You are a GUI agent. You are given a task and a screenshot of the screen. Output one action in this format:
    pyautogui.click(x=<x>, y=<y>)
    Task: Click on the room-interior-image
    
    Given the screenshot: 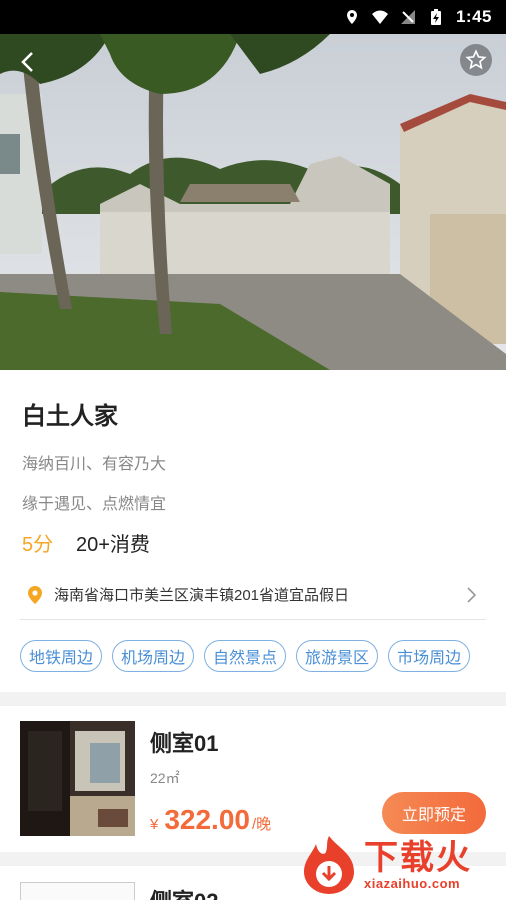 What is the action you would take?
    pyautogui.click(x=77, y=778)
    